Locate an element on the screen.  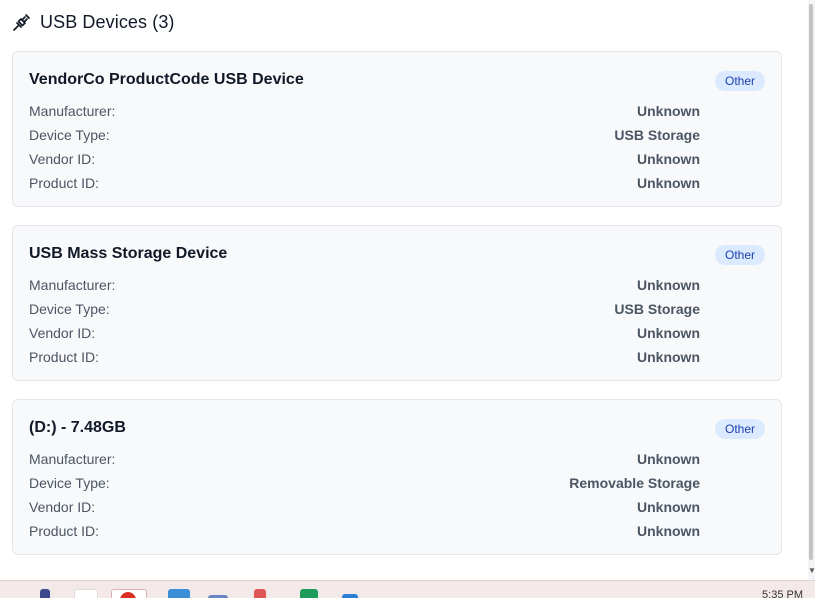
usb-plug-icon is located at coordinates (22, 22).